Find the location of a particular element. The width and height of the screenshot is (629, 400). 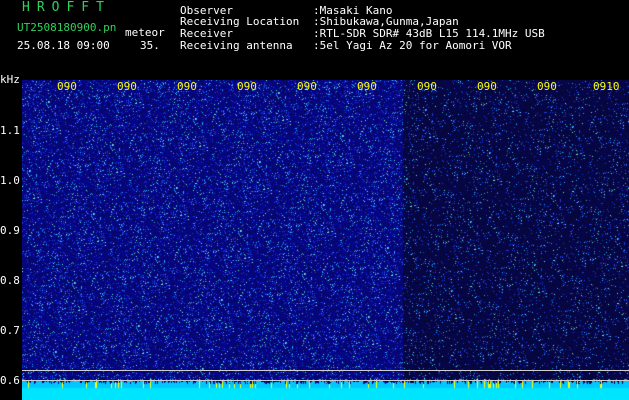

antenna-label: Receiving antenna is located at coordinates (236, 45).